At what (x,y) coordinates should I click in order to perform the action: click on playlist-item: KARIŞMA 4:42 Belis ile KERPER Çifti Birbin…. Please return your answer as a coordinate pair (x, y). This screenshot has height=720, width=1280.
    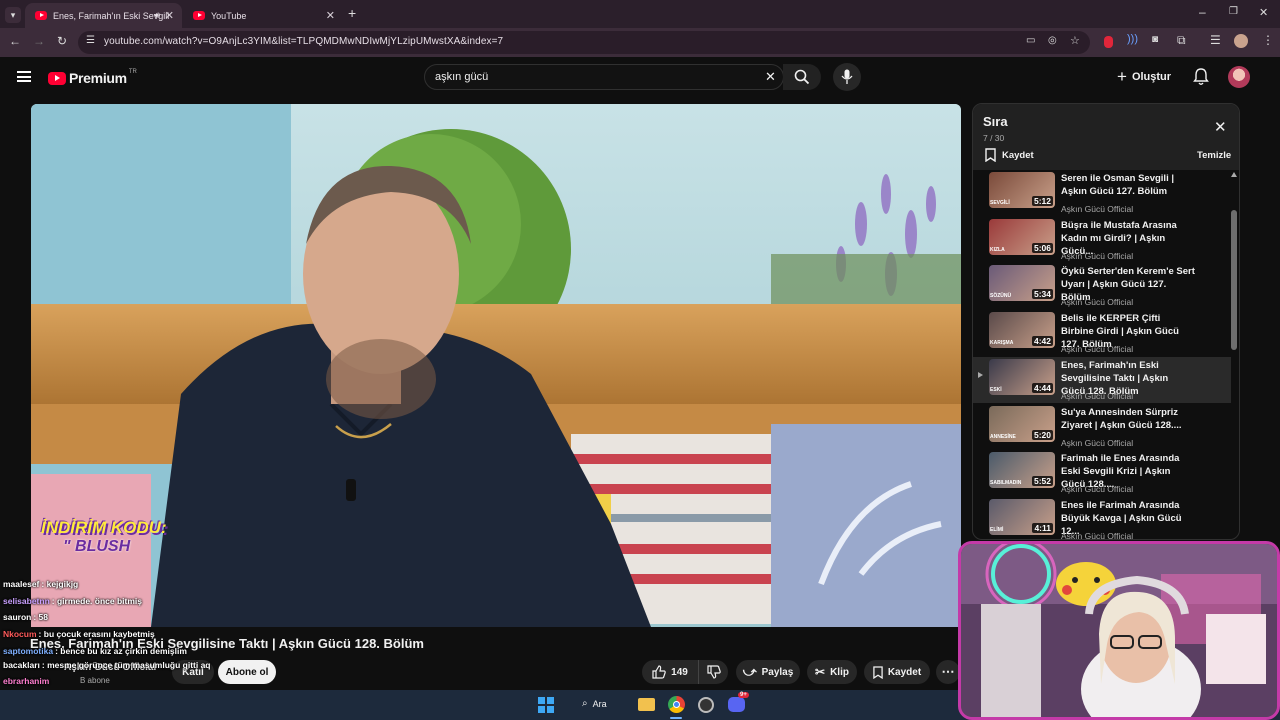
    Looking at the image, I should click on (1102, 333).